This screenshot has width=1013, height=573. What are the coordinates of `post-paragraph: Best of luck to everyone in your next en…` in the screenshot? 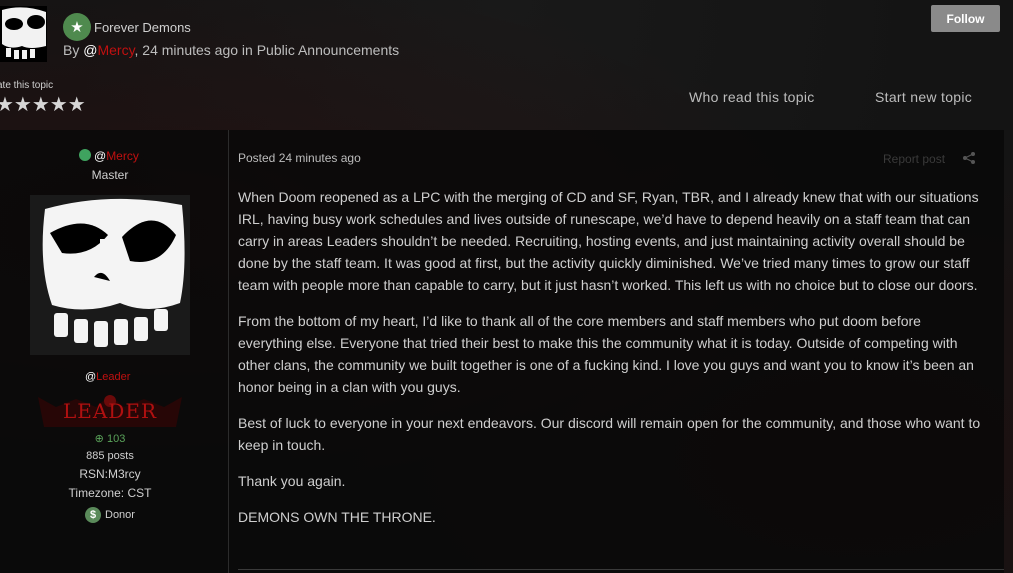 It's located at (609, 434).